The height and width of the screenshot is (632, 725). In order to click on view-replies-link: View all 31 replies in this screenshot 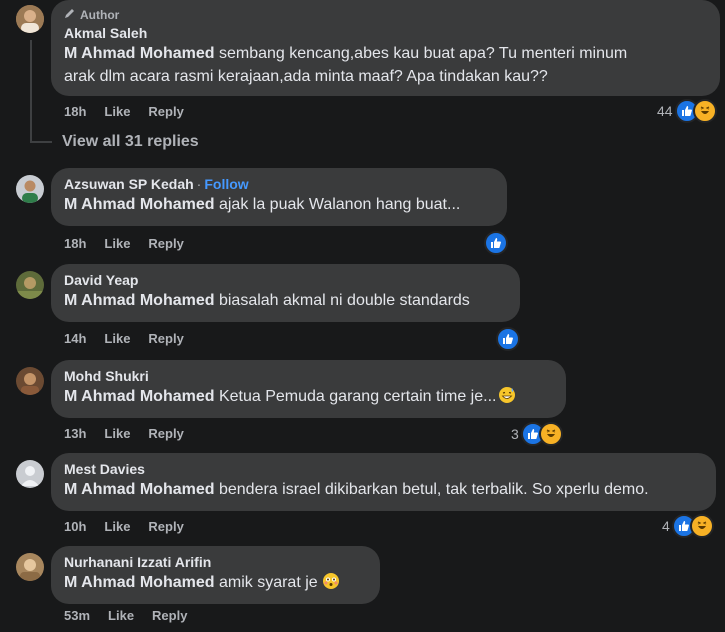, I will do `click(130, 142)`.